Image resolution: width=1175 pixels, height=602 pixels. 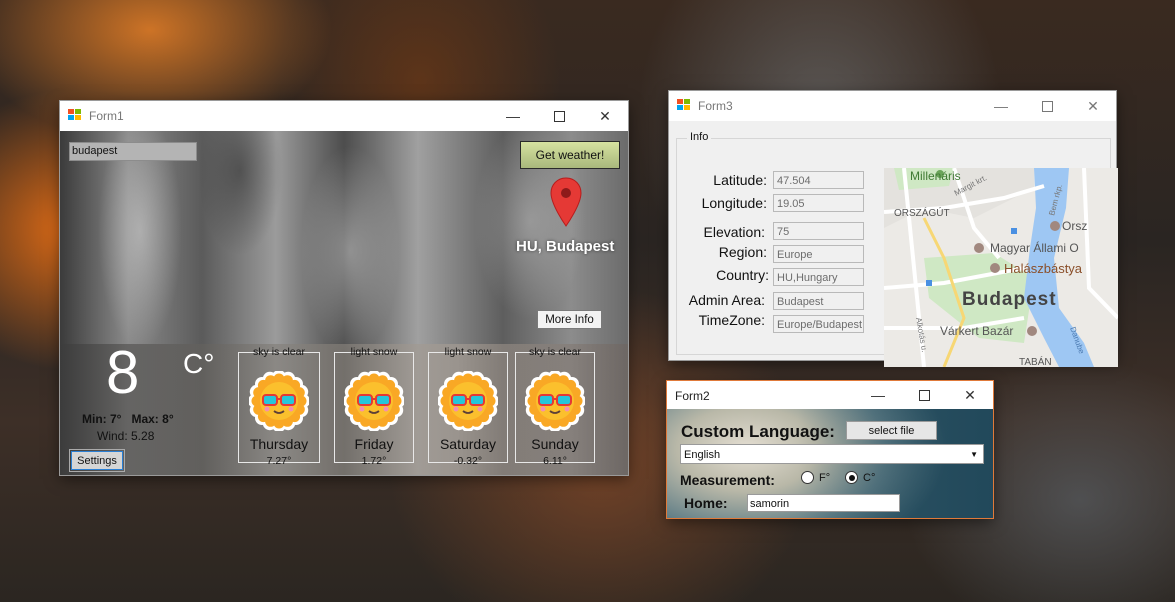 What do you see at coordinates (344, 116) in the screenshot?
I see `form1-titlebar: Form1 — ✕` at bounding box center [344, 116].